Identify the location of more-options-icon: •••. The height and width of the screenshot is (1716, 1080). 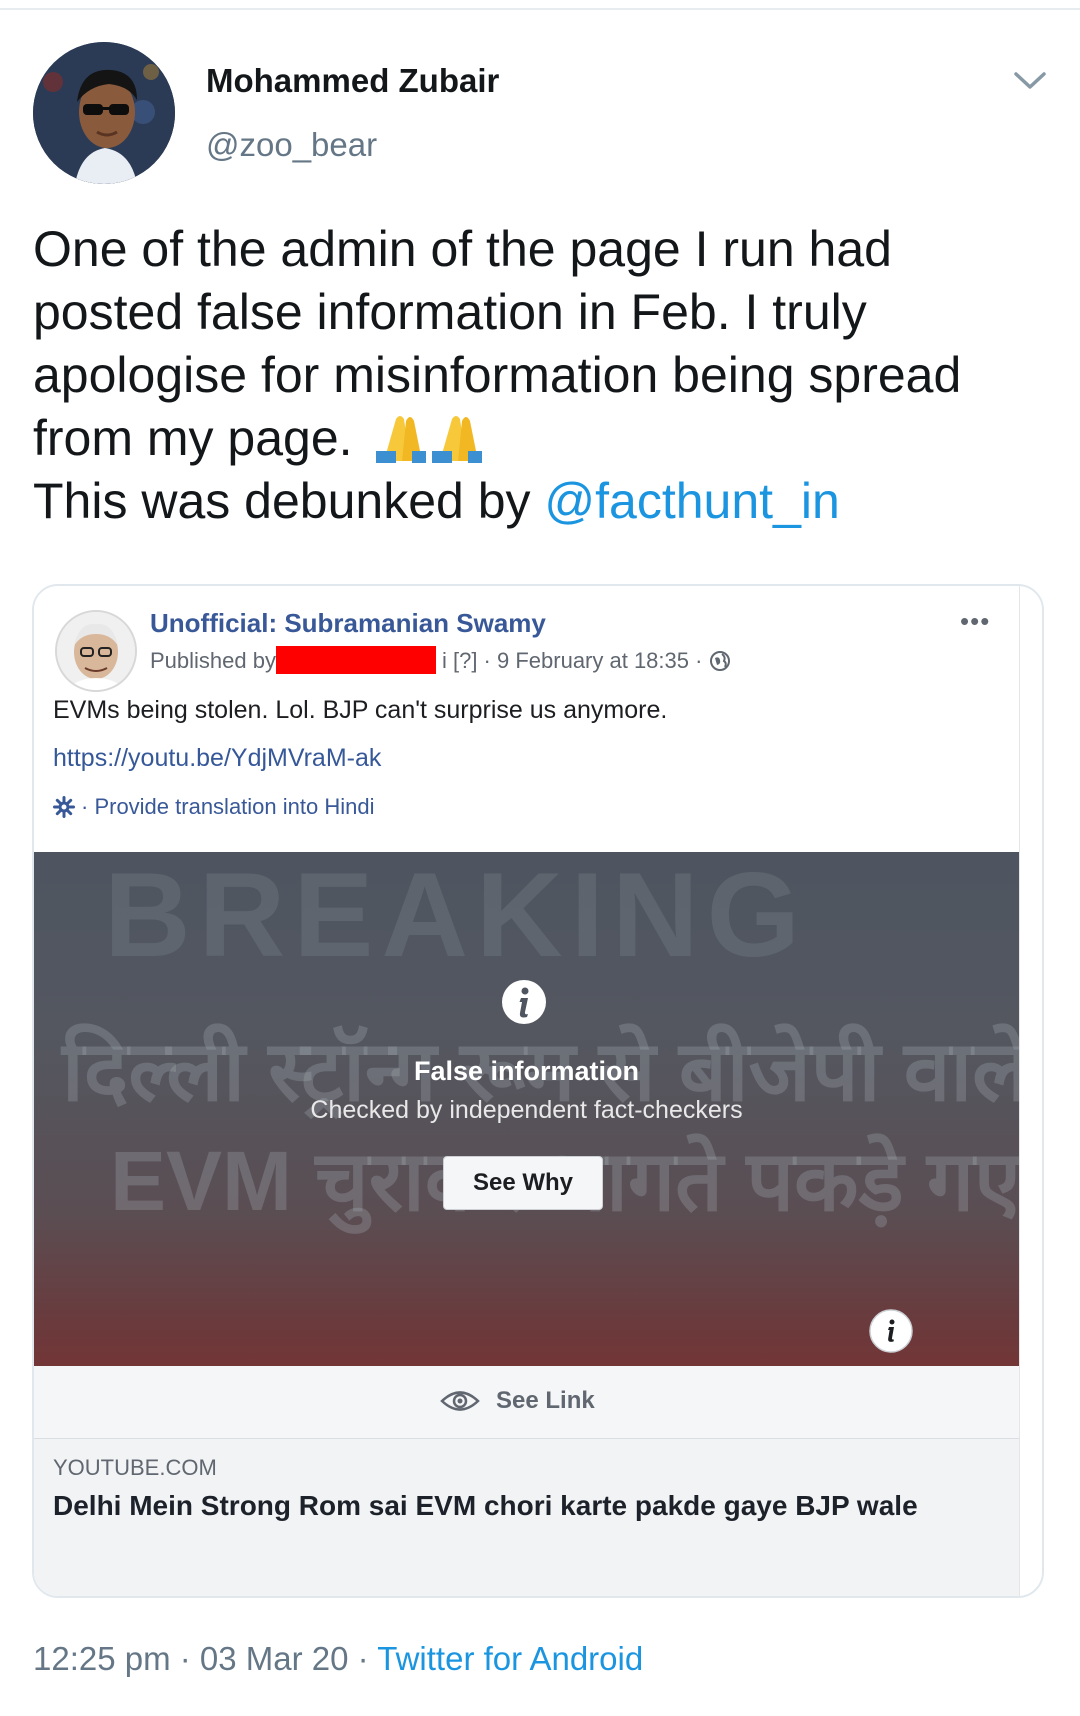
(975, 621).